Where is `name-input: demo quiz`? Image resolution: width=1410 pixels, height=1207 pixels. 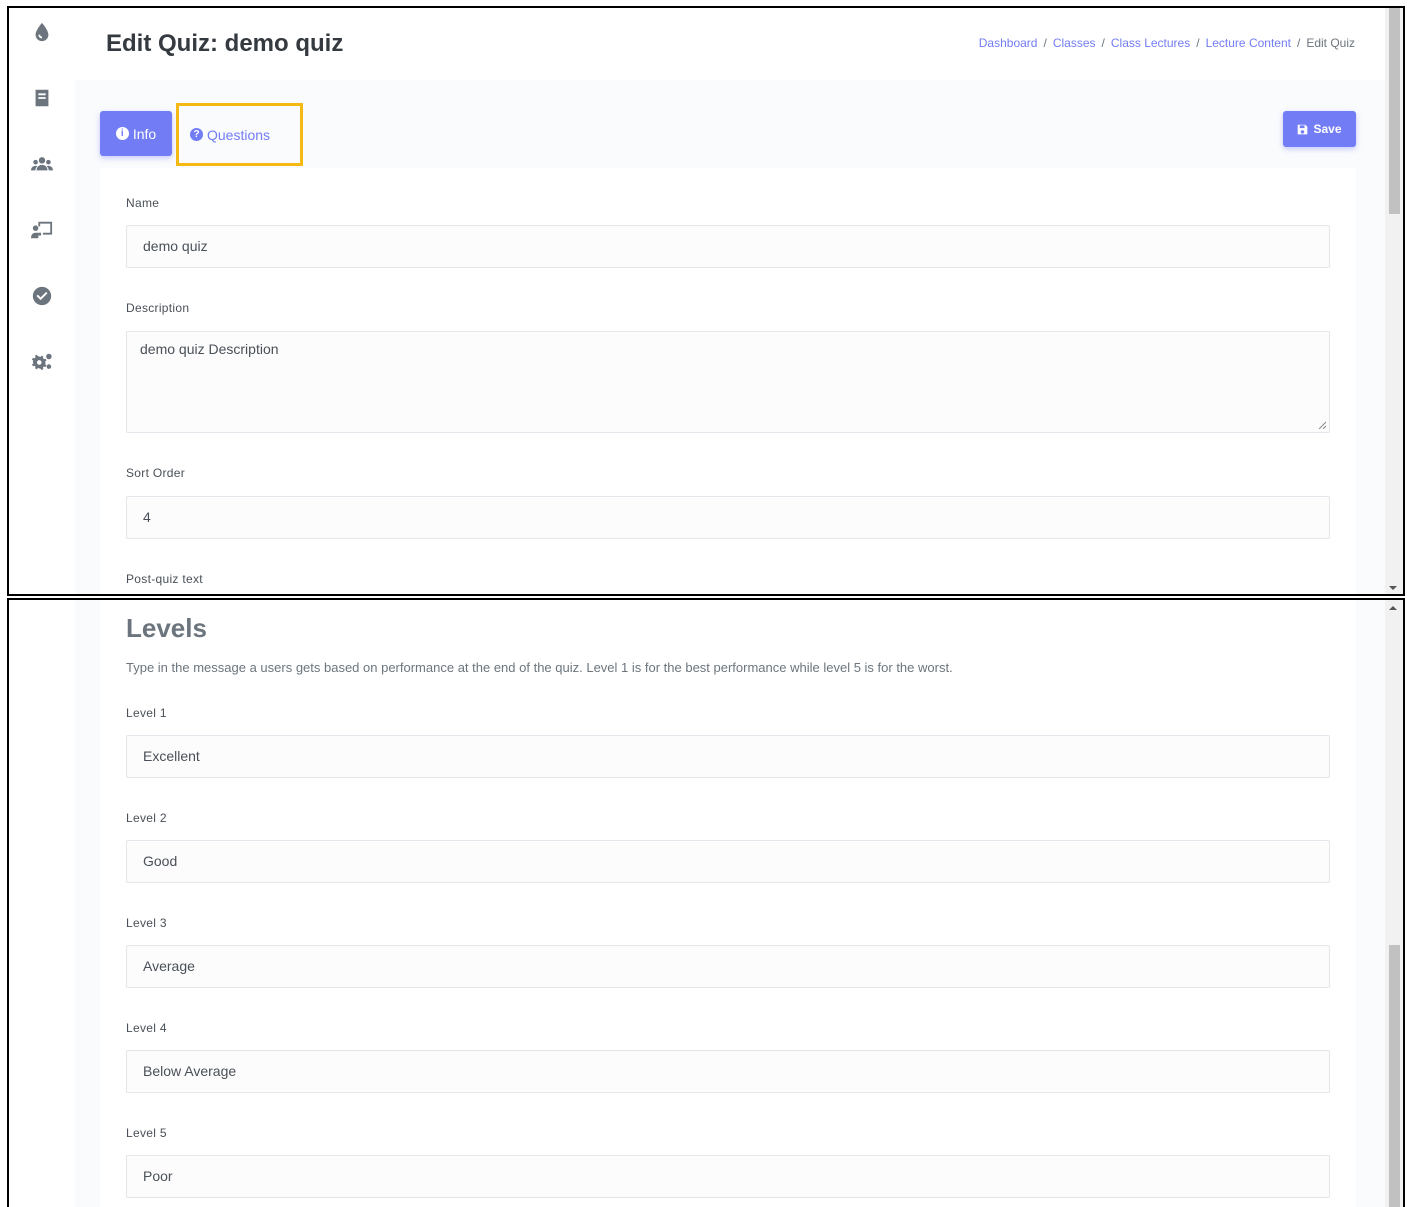 name-input: demo quiz is located at coordinates (728, 246).